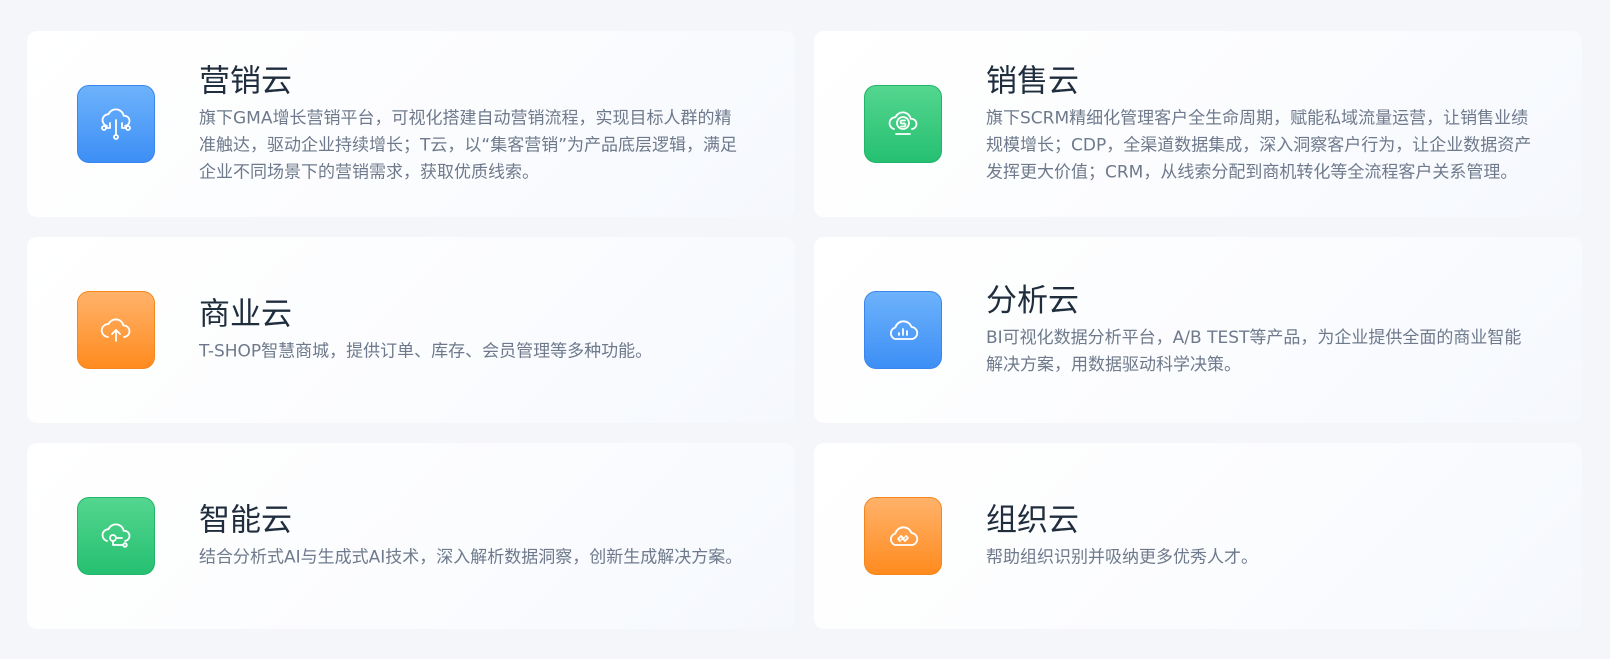 The image size is (1610, 659). What do you see at coordinates (1032, 301) in the screenshot?
I see `card-title: 分析云` at bounding box center [1032, 301].